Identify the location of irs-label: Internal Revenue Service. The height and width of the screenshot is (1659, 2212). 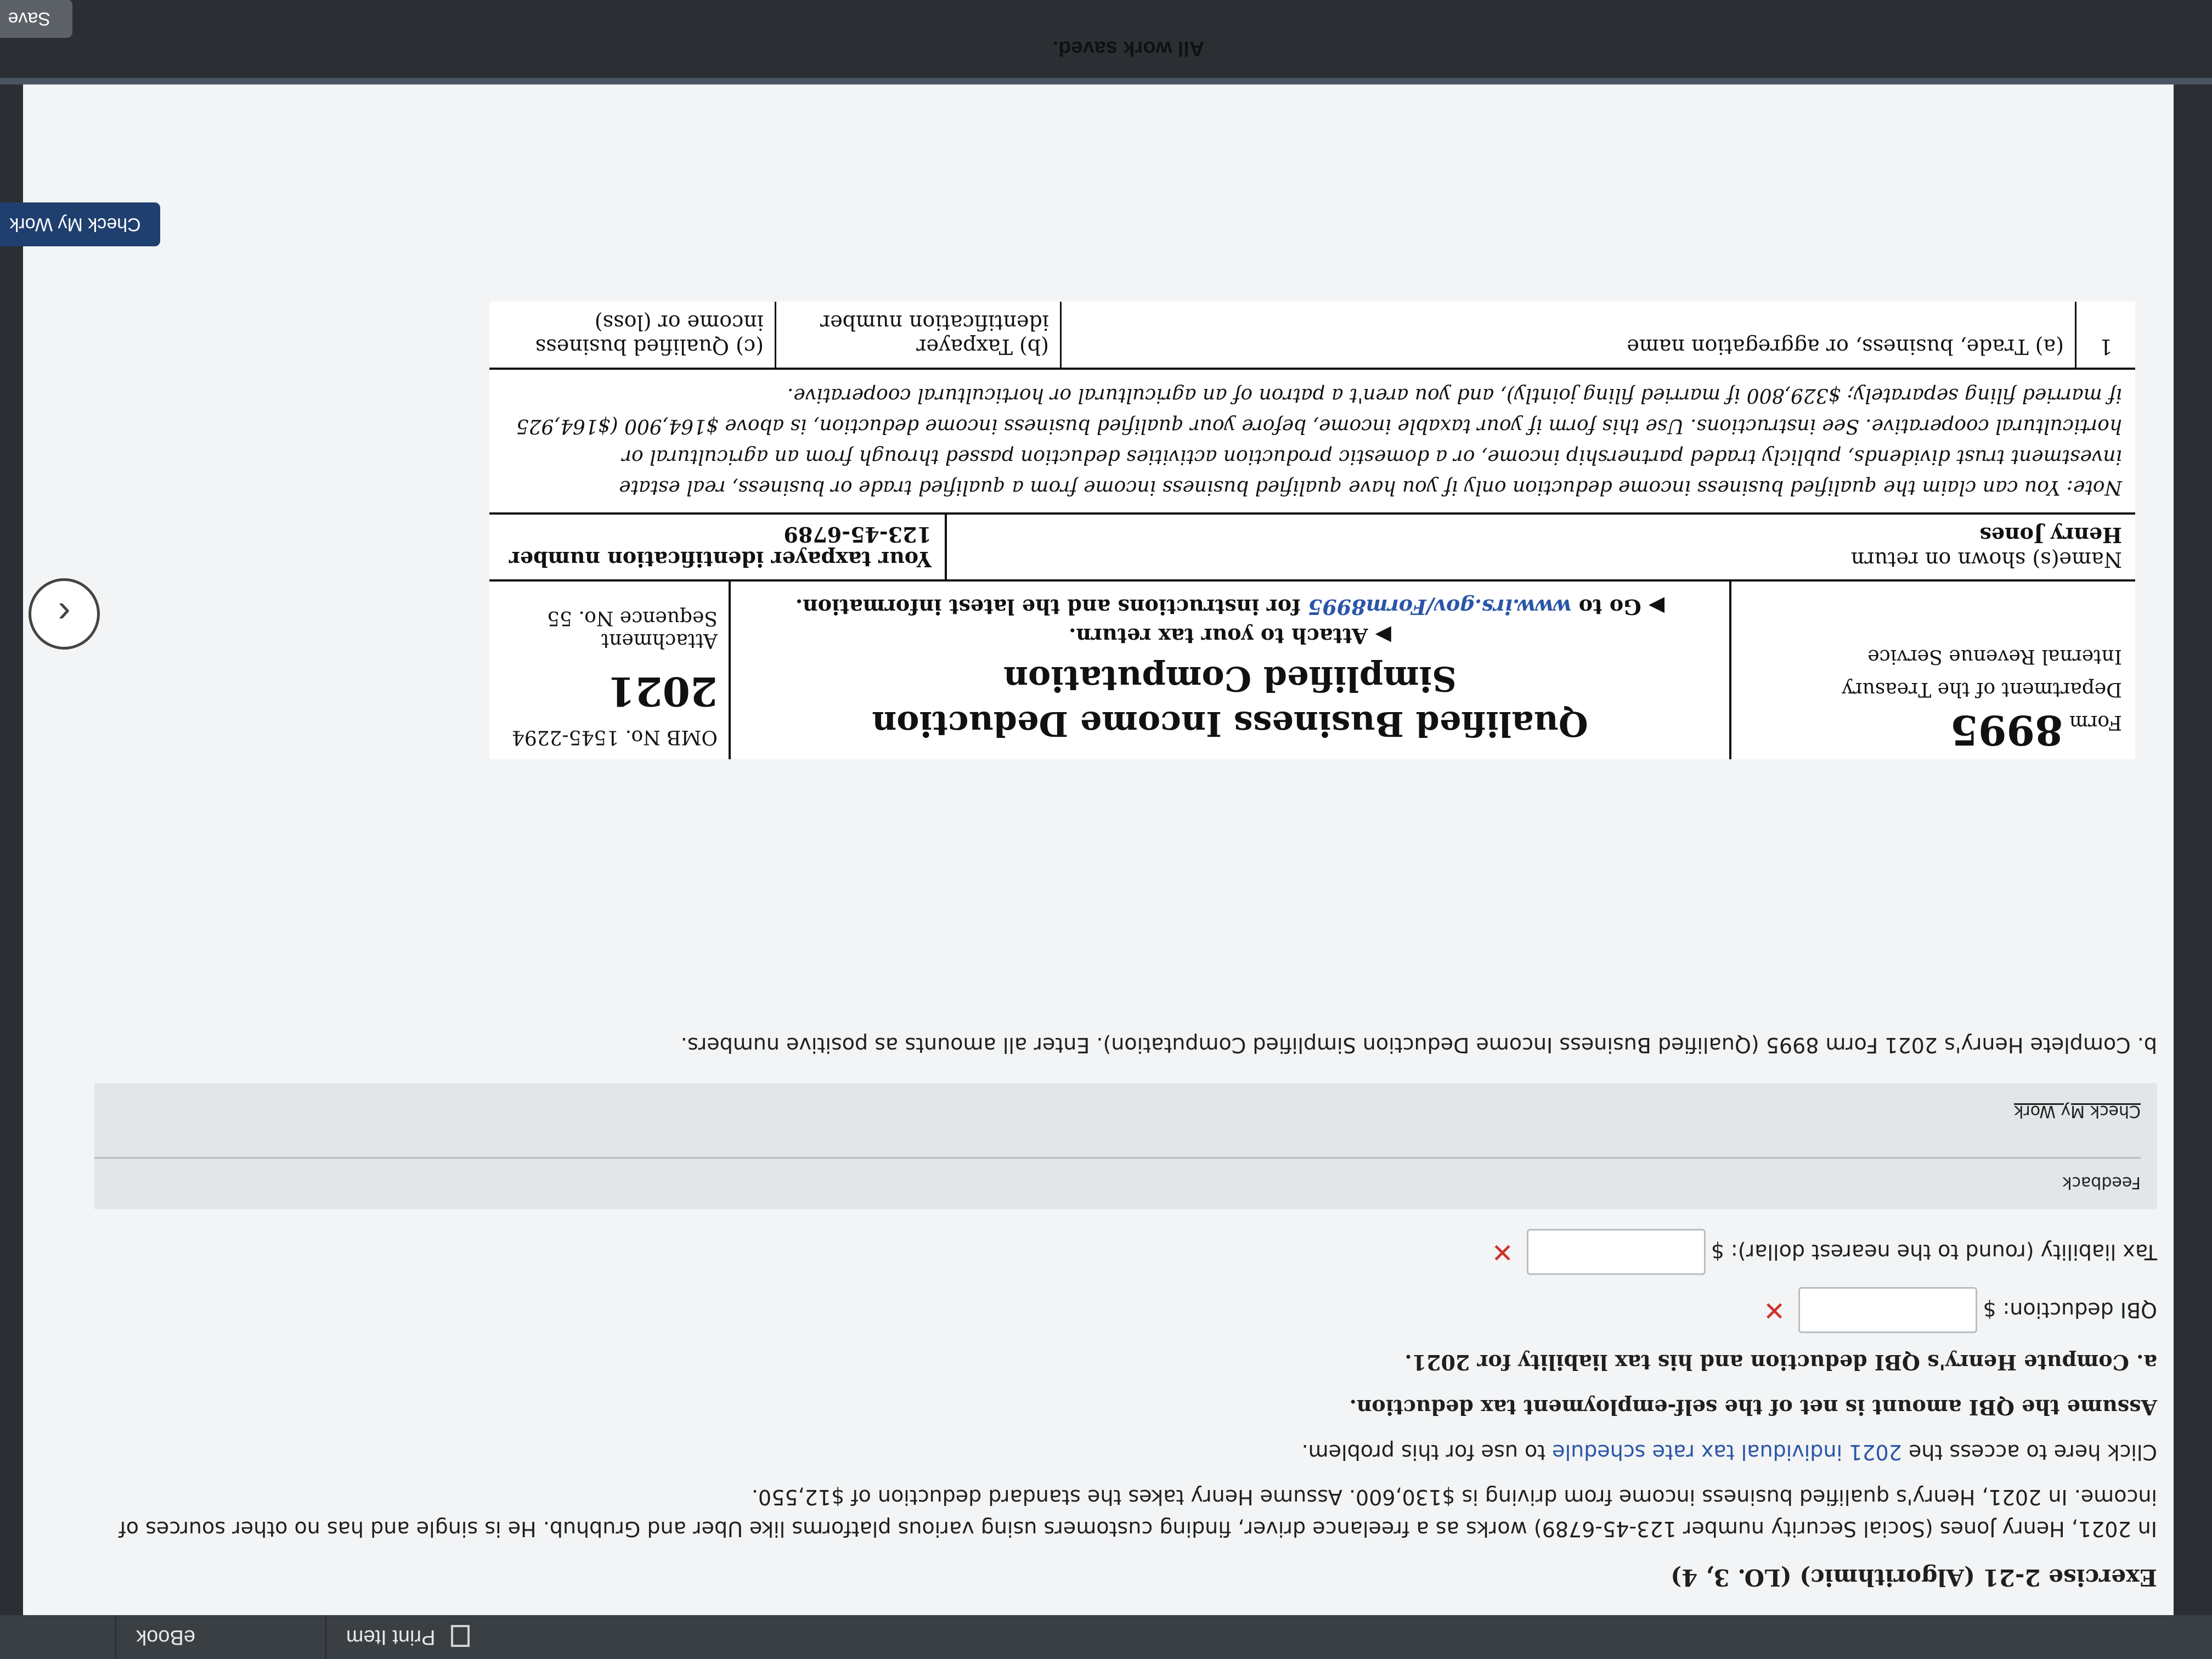
(1995, 656).